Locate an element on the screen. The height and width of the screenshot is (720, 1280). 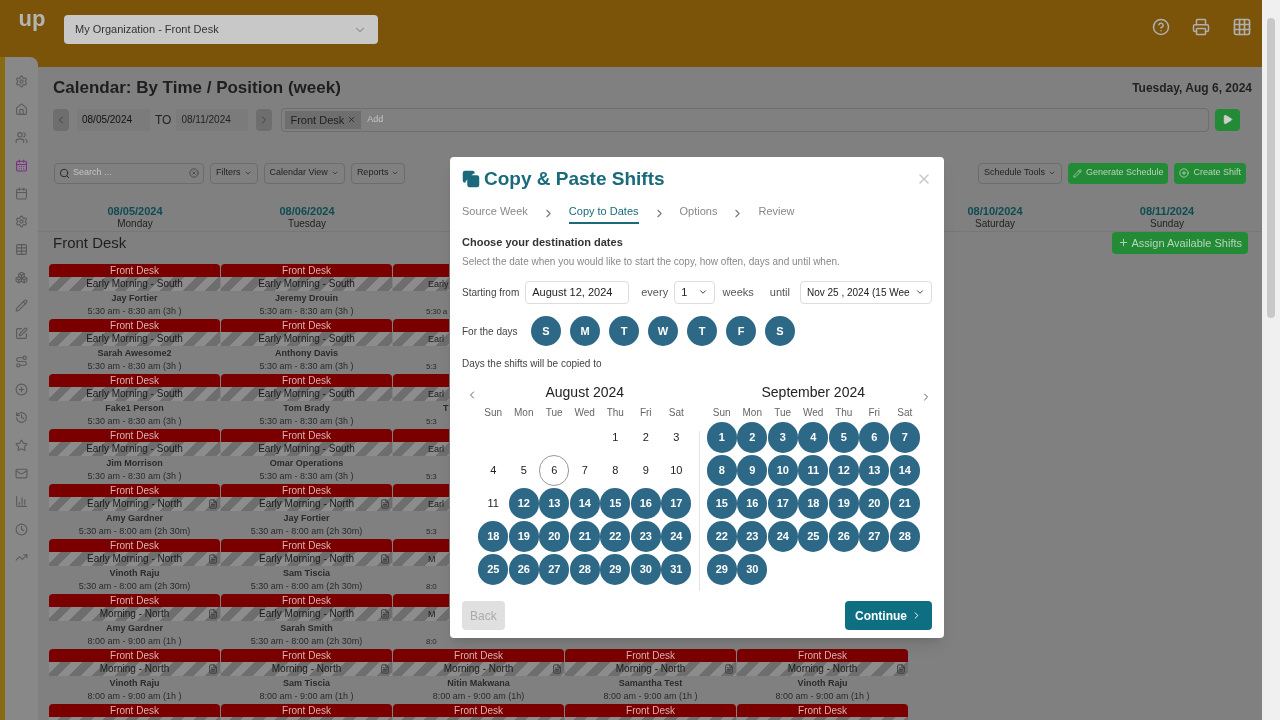
position-filter-field: Front Desk Add is located at coordinates (745, 119).